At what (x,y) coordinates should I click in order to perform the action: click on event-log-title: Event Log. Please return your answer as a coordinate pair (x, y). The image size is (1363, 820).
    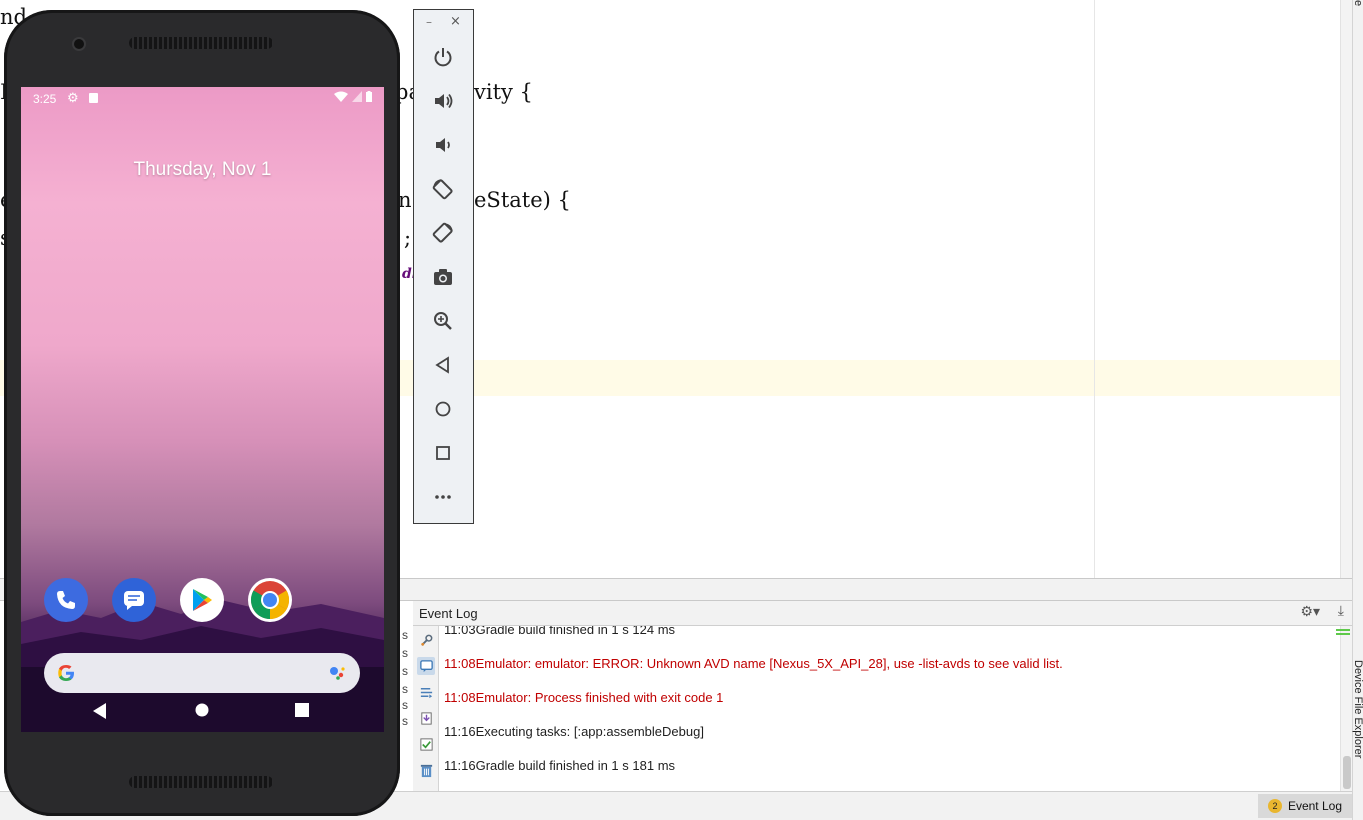
    Looking at the image, I should click on (448, 613).